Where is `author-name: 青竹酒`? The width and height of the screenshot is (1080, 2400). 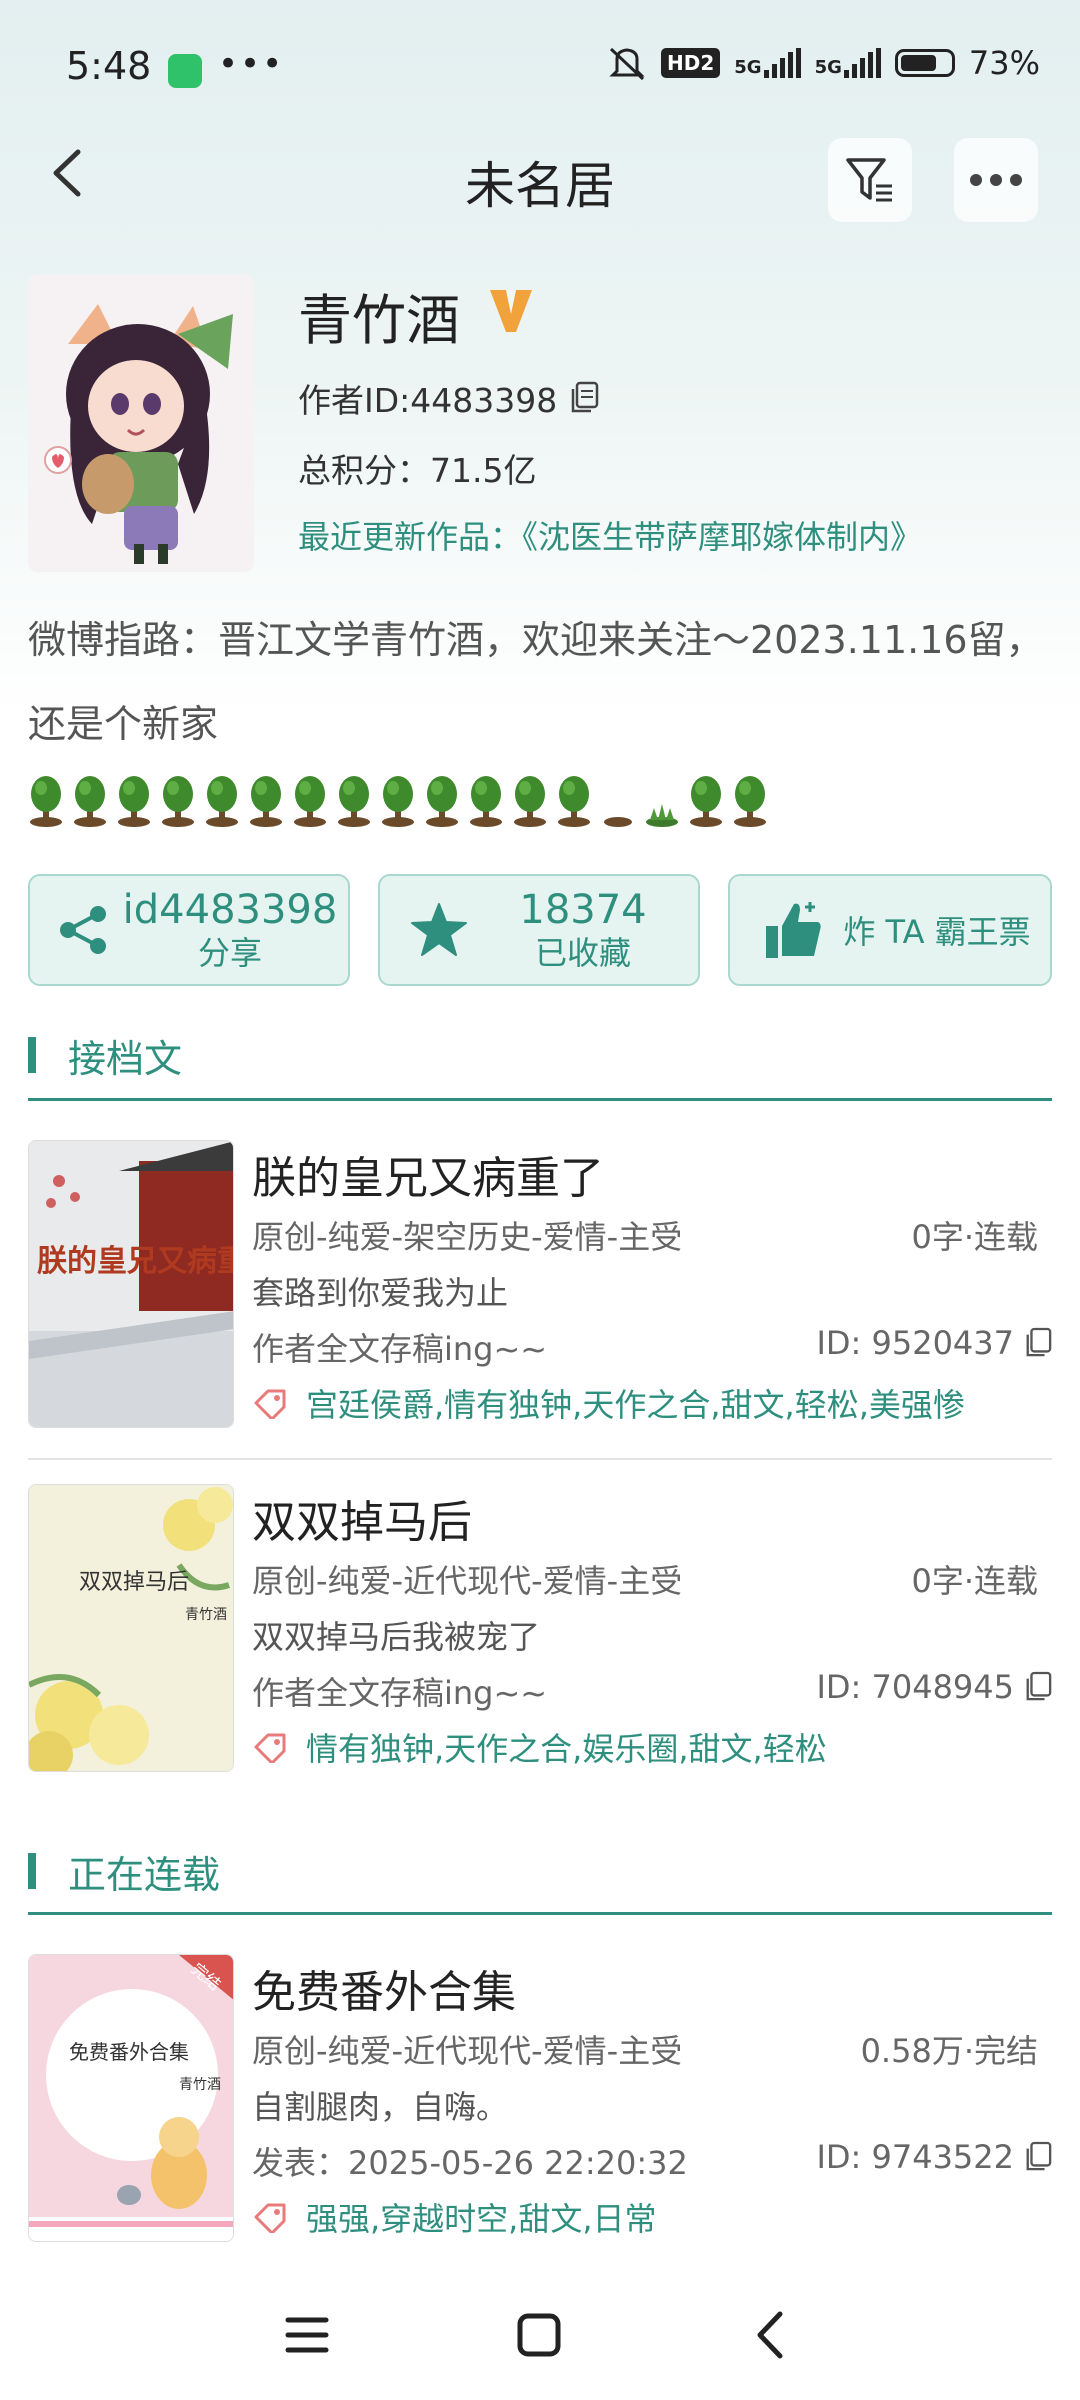 author-name: 青竹酒 is located at coordinates (379, 320).